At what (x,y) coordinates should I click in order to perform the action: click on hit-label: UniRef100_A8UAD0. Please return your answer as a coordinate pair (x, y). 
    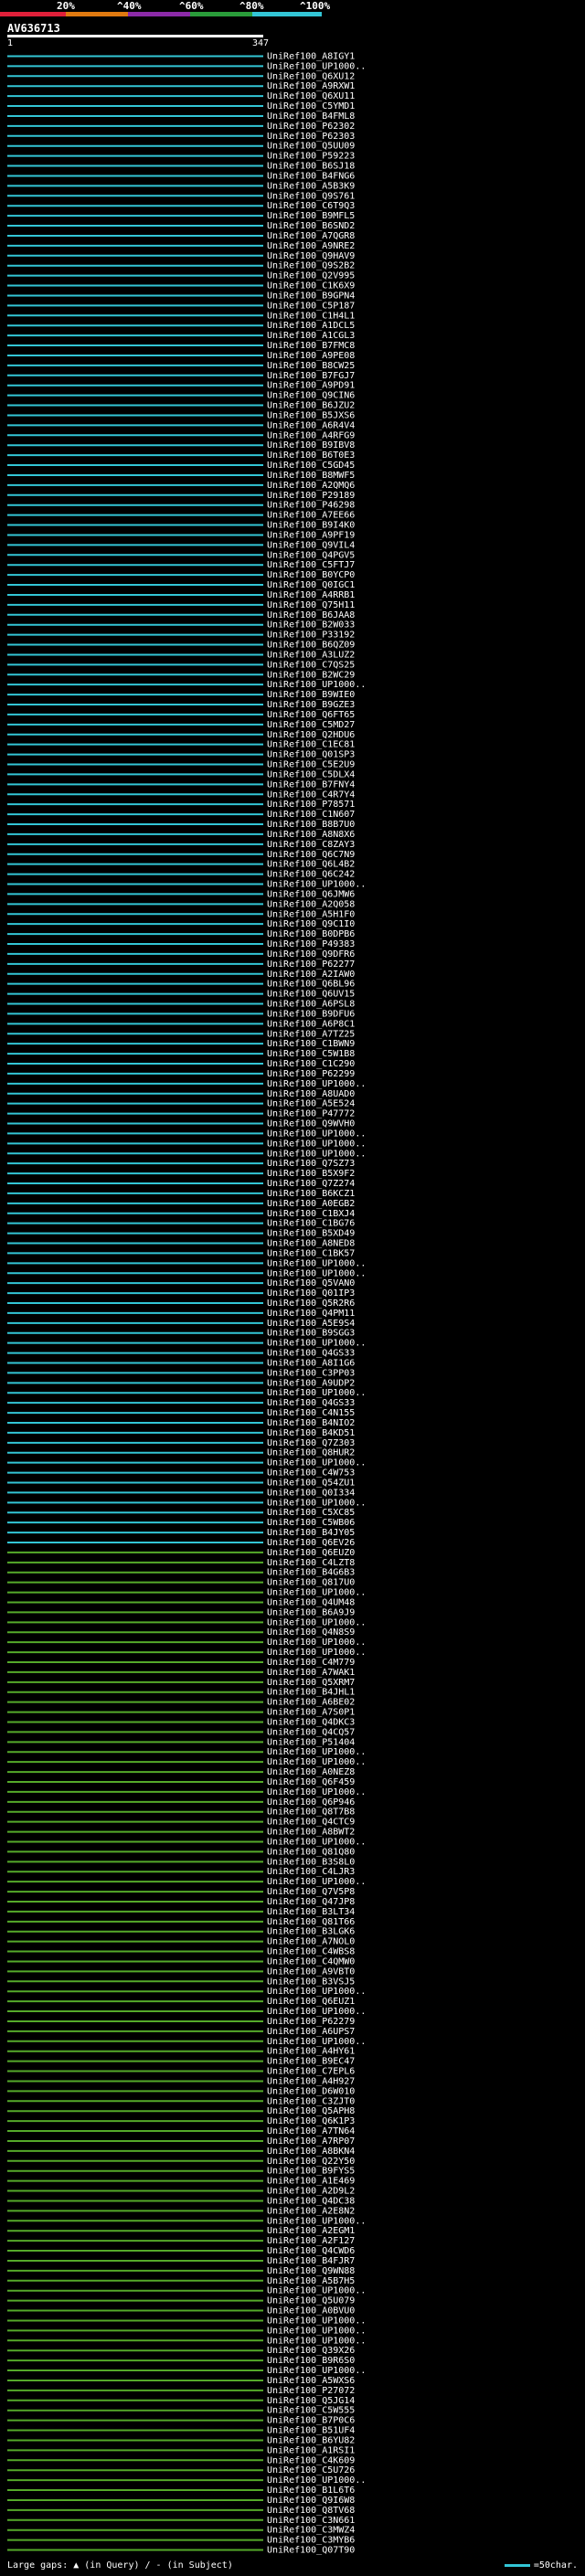
    Looking at the image, I should click on (311, 1094).